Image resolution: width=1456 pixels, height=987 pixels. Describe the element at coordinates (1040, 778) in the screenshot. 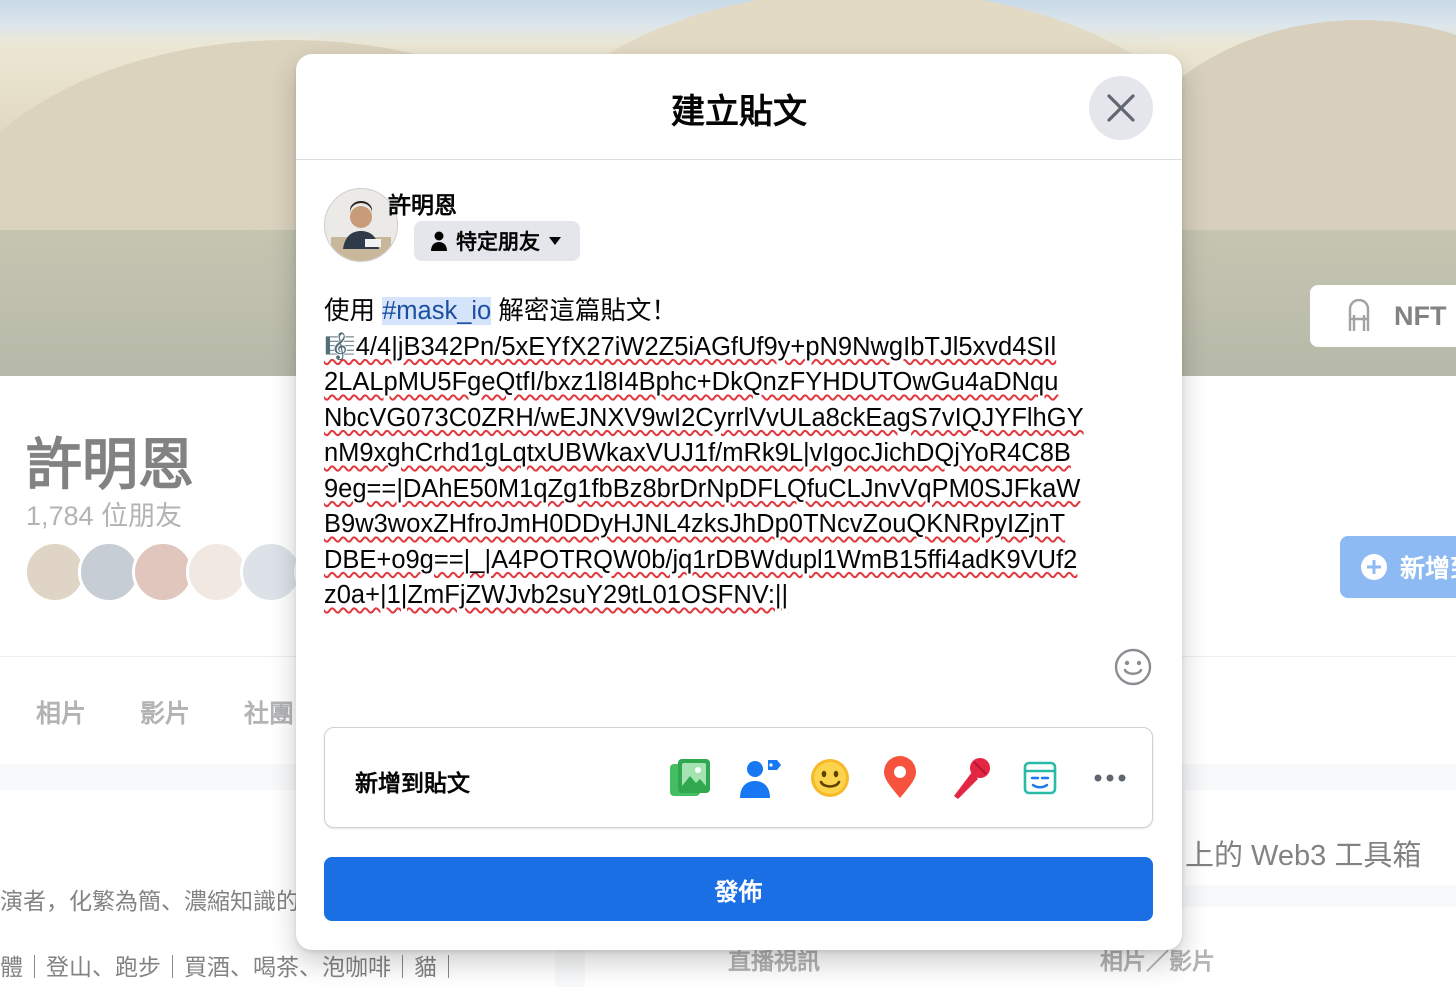

I see `gif-icon` at that location.